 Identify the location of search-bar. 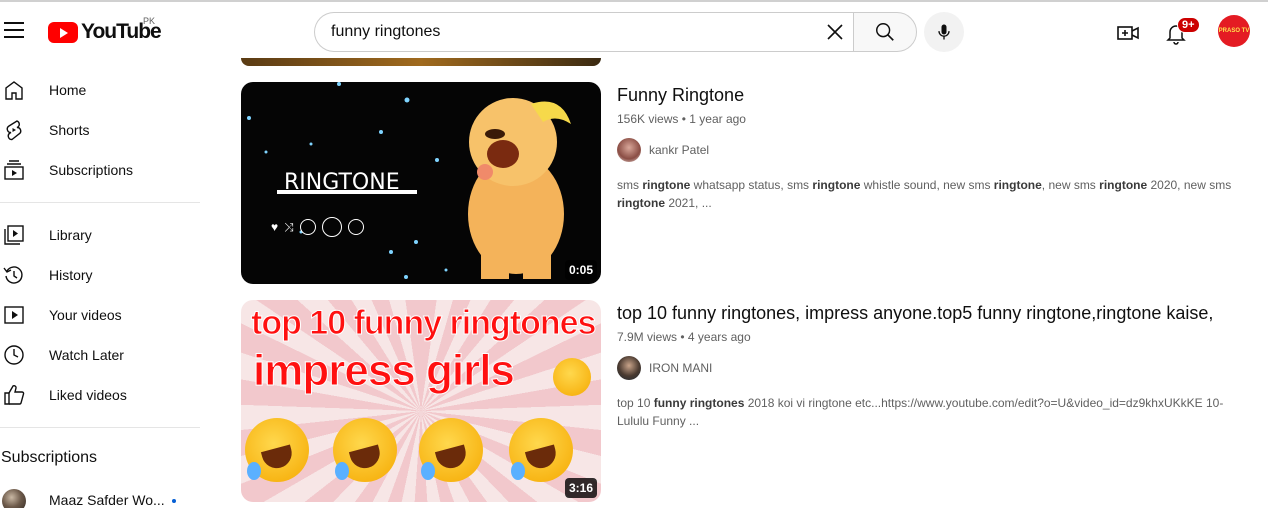
(615, 32).